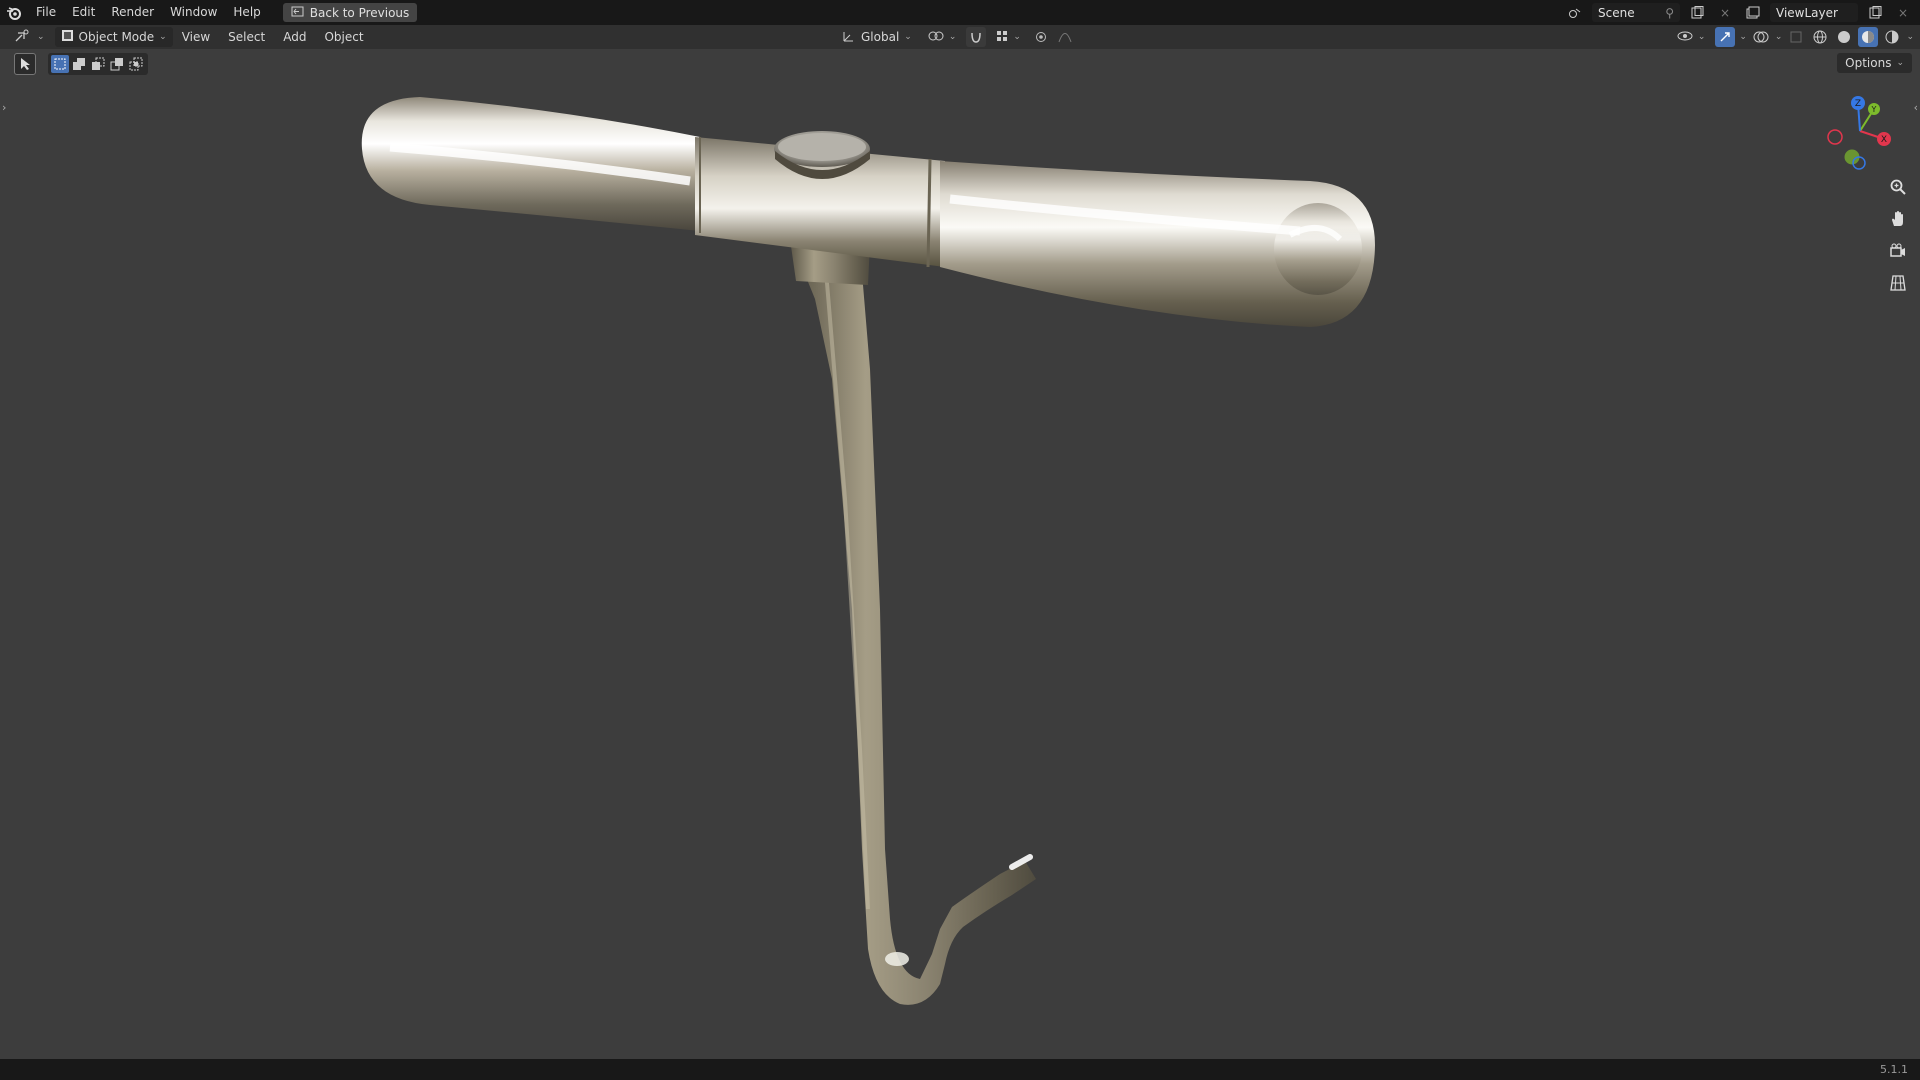  Describe the element at coordinates (294, 37) in the screenshot. I see `header-menu-add: Add` at that location.